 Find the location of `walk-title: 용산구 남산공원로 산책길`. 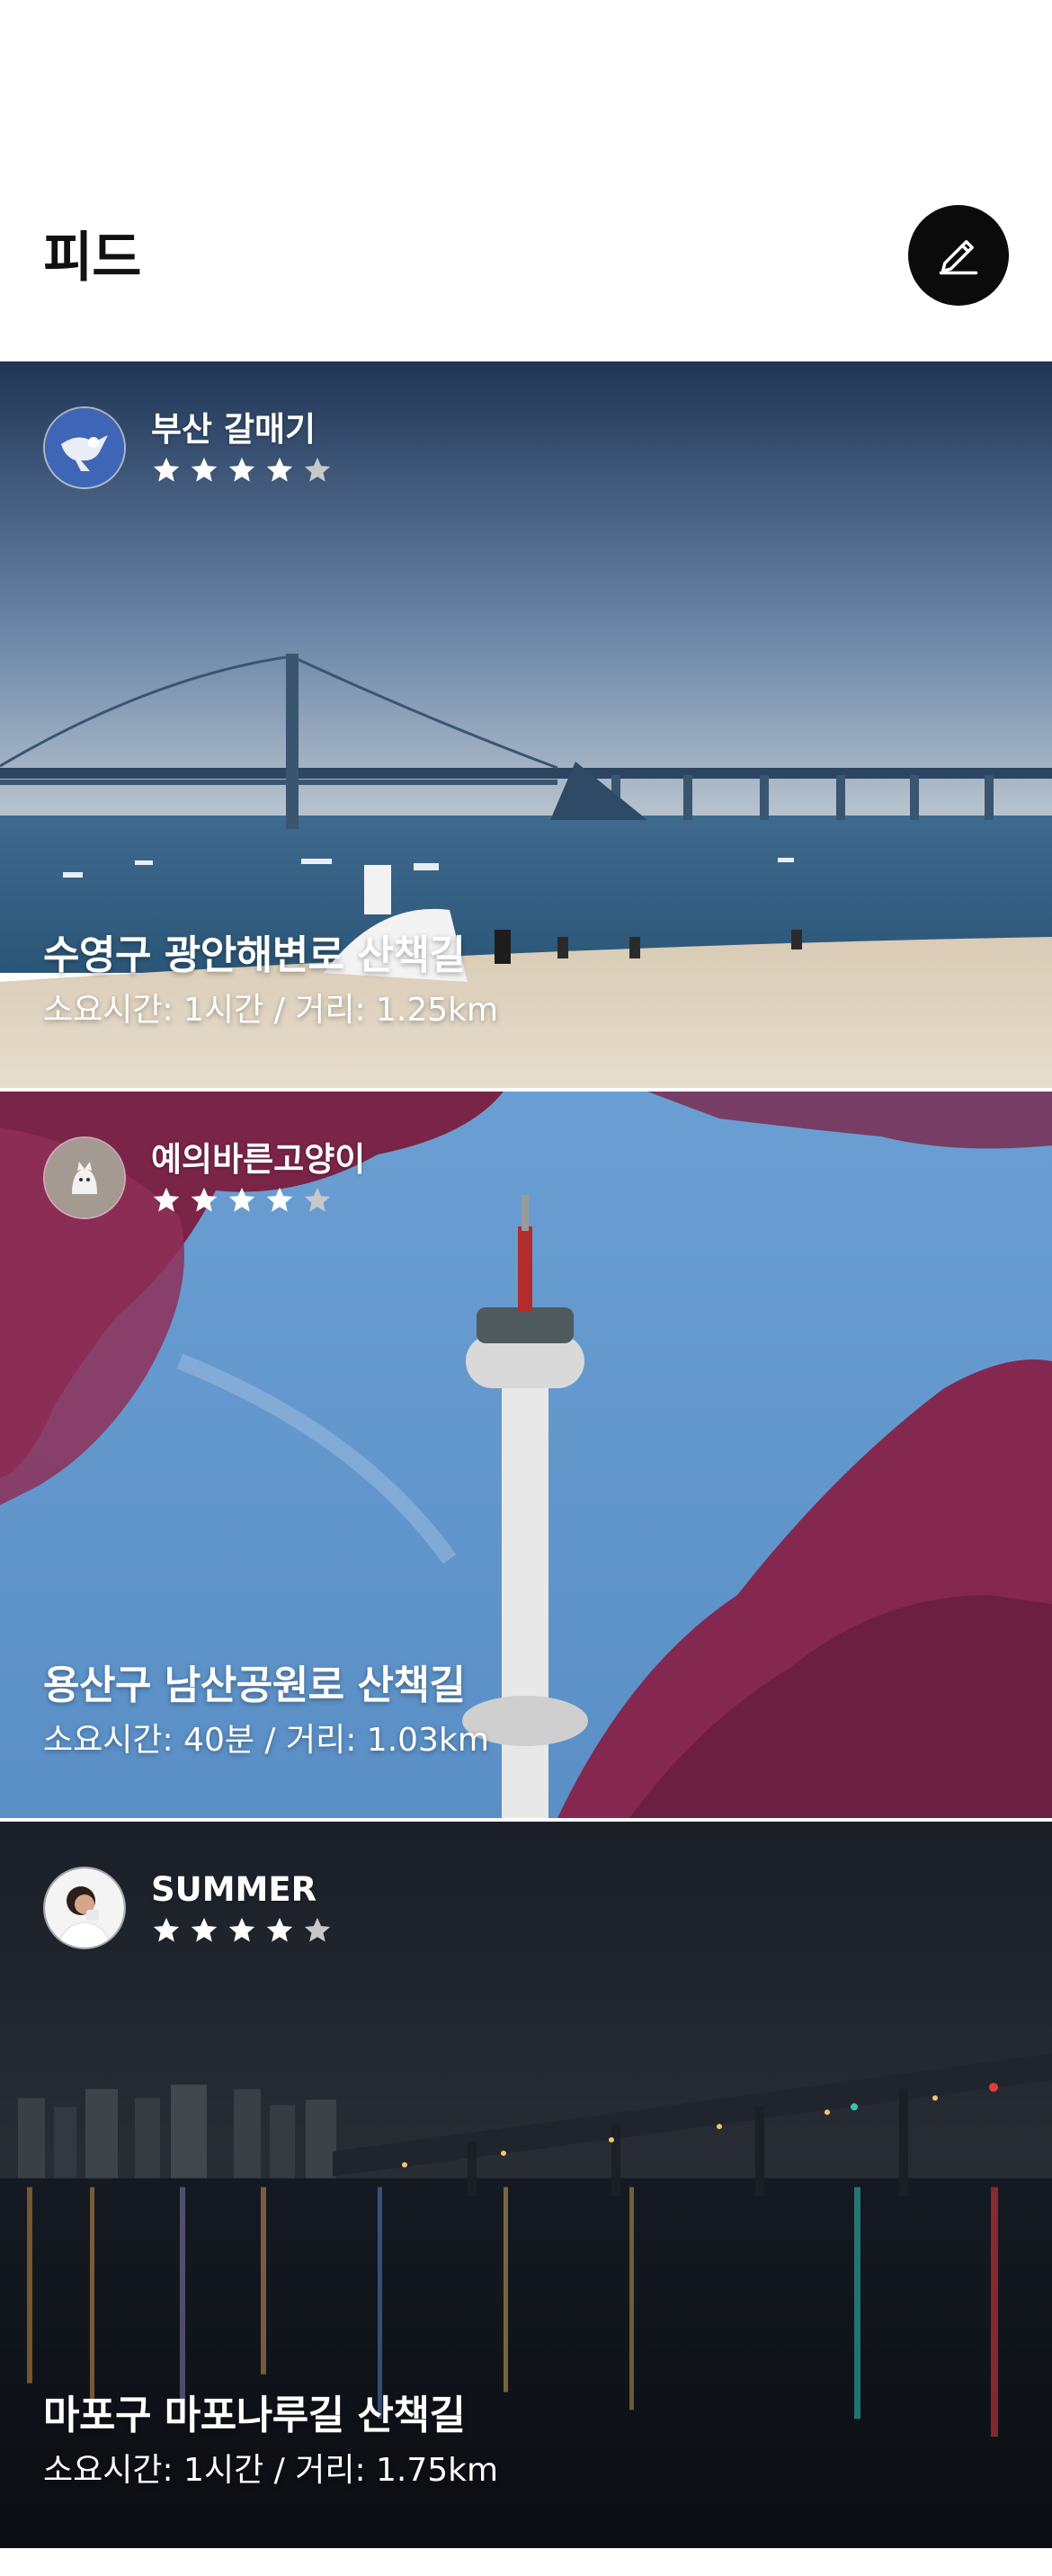

walk-title: 용산구 남산공원로 산책길 is located at coordinates (255, 1685).